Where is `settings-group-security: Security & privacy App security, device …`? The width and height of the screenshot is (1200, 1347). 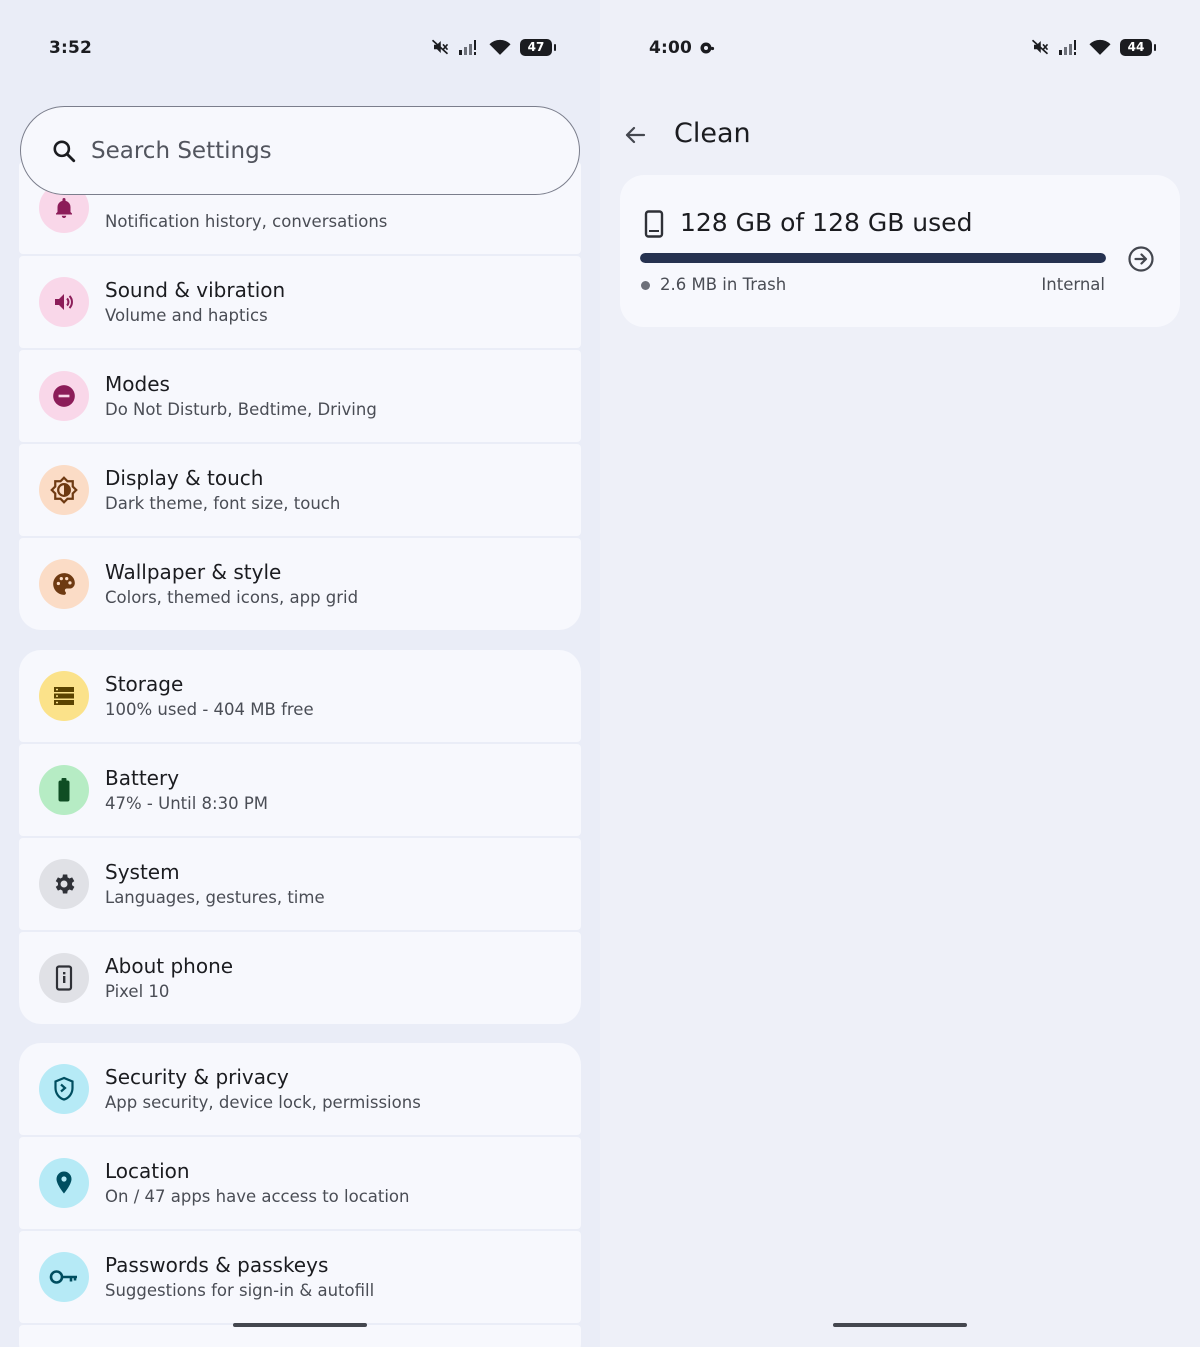 settings-group-security: Security & privacy App security, device … is located at coordinates (300, 1195).